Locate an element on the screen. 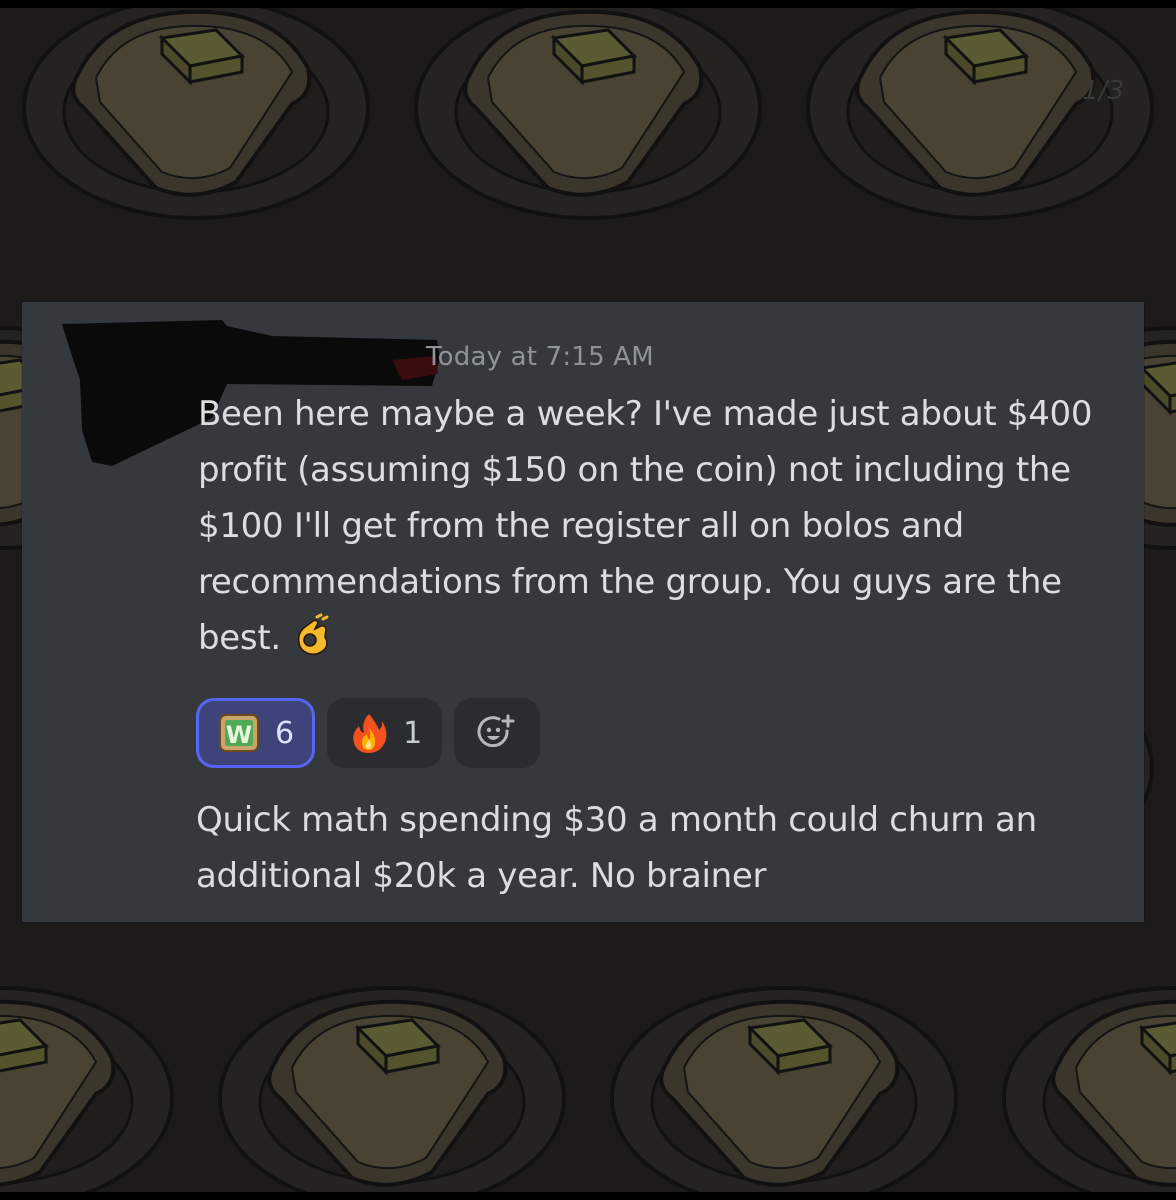 This screenshot has height=1200, width=1176. reaction-fire: 1 is located at coordinates (385, 733).